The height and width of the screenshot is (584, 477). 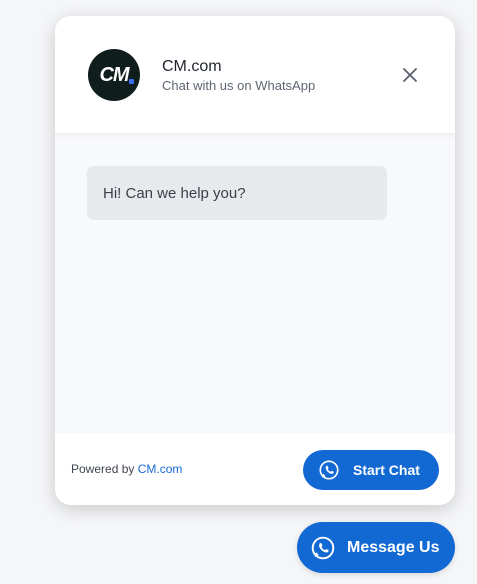 I want to click on close-icon, so click(x=410, y=75).